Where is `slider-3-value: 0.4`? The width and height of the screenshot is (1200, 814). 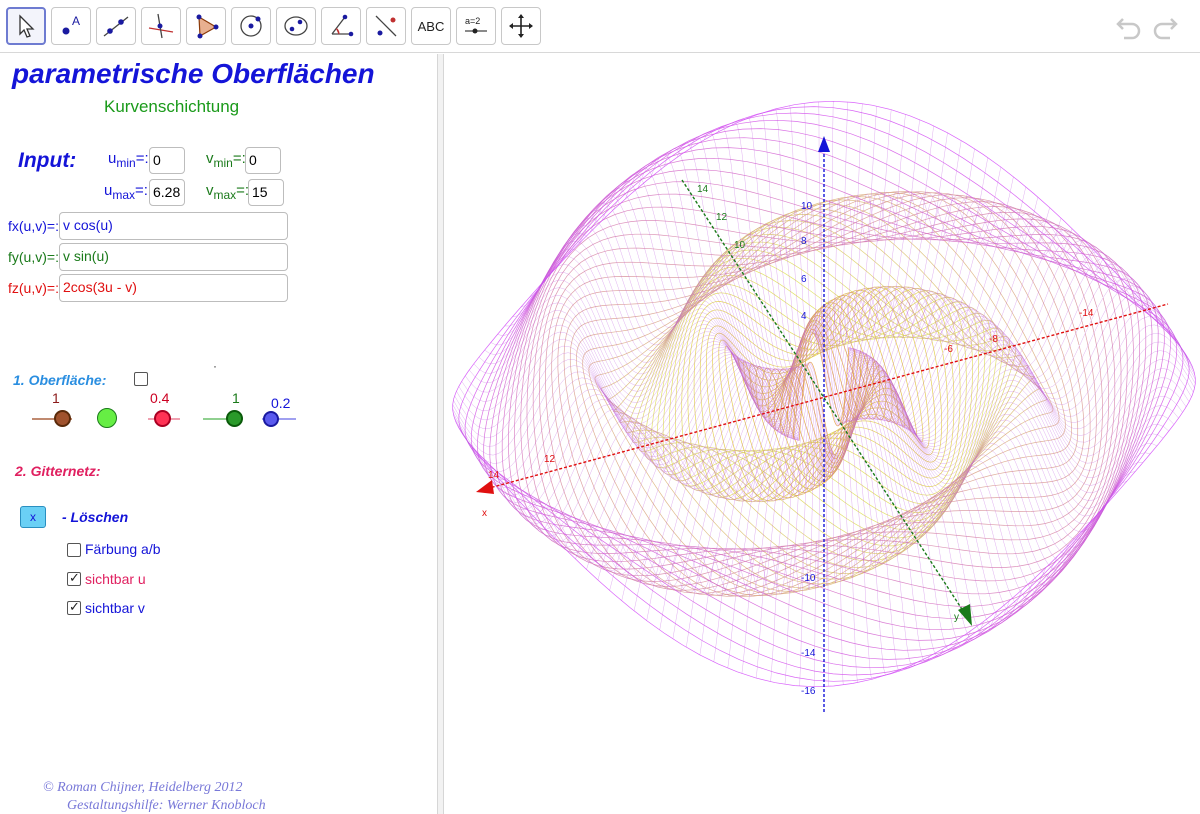 slider-3-value: 0.4 is located at coordinates (160, 398).